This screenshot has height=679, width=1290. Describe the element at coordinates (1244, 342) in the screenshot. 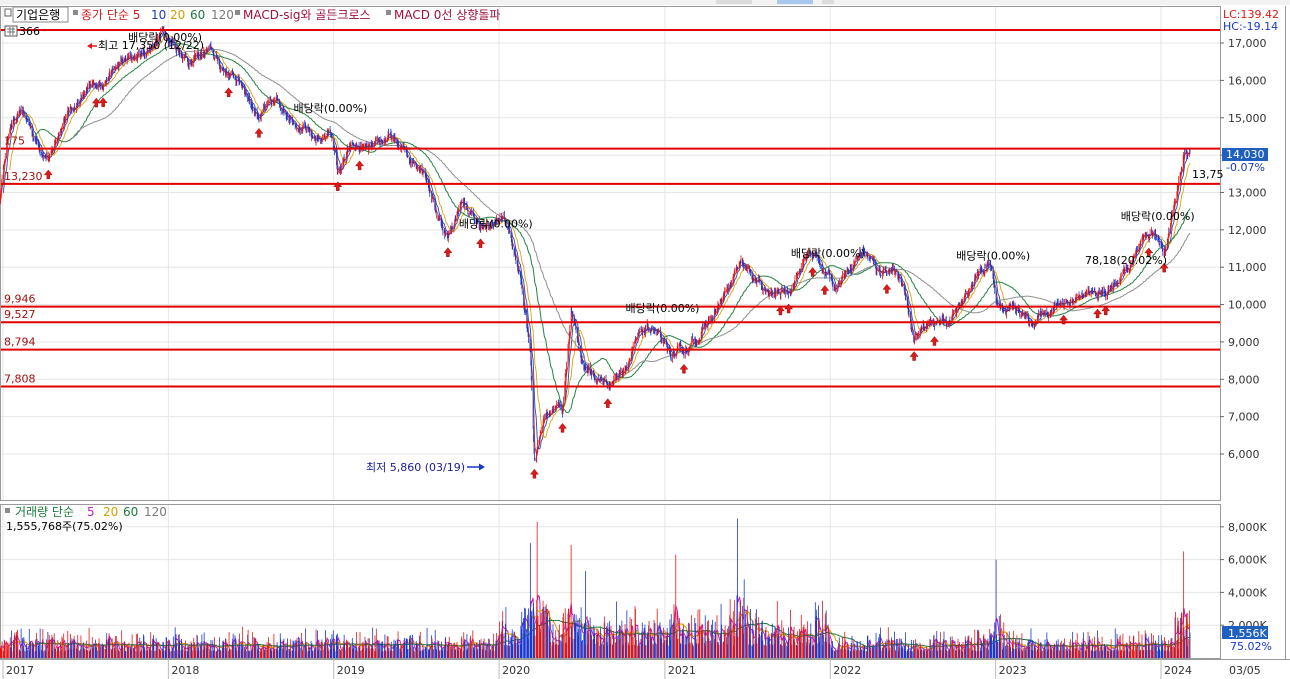

I see `price-tick-label: 9,000` at that location.